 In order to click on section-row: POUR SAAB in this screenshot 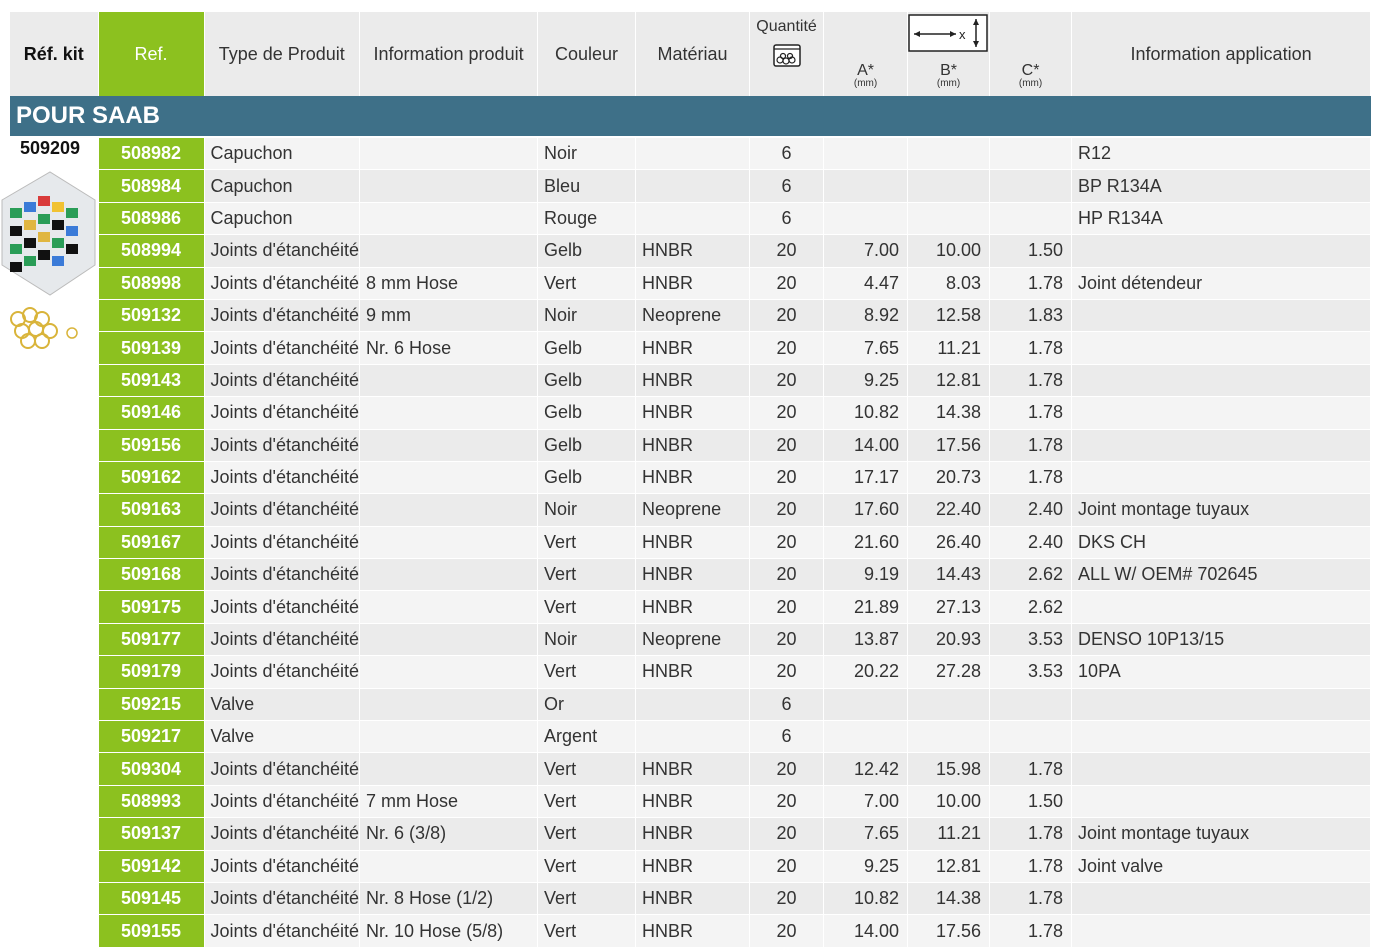, I will do `click(690, 117)`.